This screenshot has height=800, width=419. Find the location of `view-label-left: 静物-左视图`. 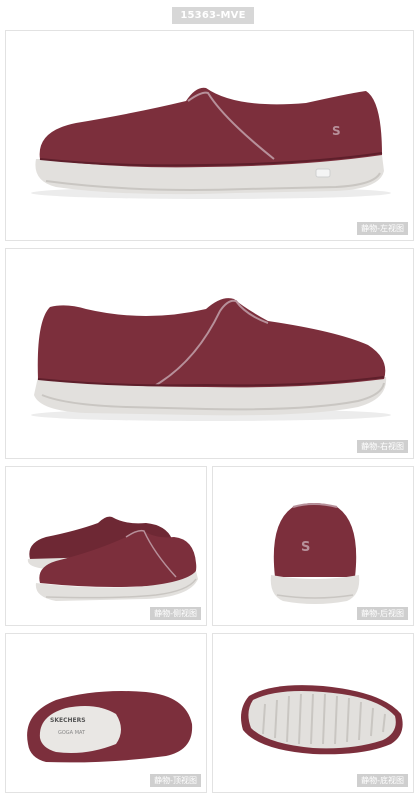

view-label-left: 静物-左视图 is located at coordinates (382, 228).